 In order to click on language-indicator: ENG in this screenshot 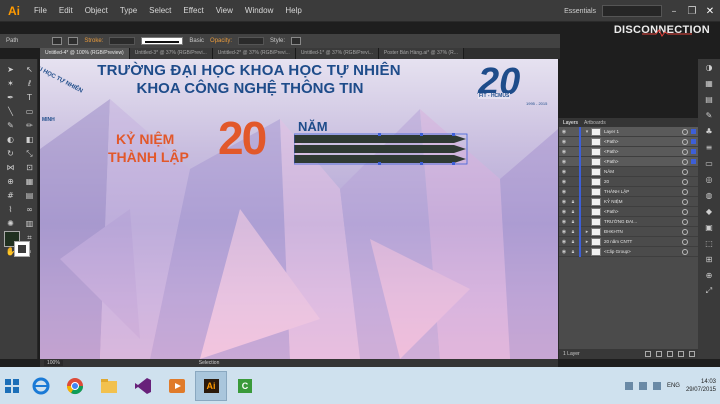, I will do `click(673, 386)`.